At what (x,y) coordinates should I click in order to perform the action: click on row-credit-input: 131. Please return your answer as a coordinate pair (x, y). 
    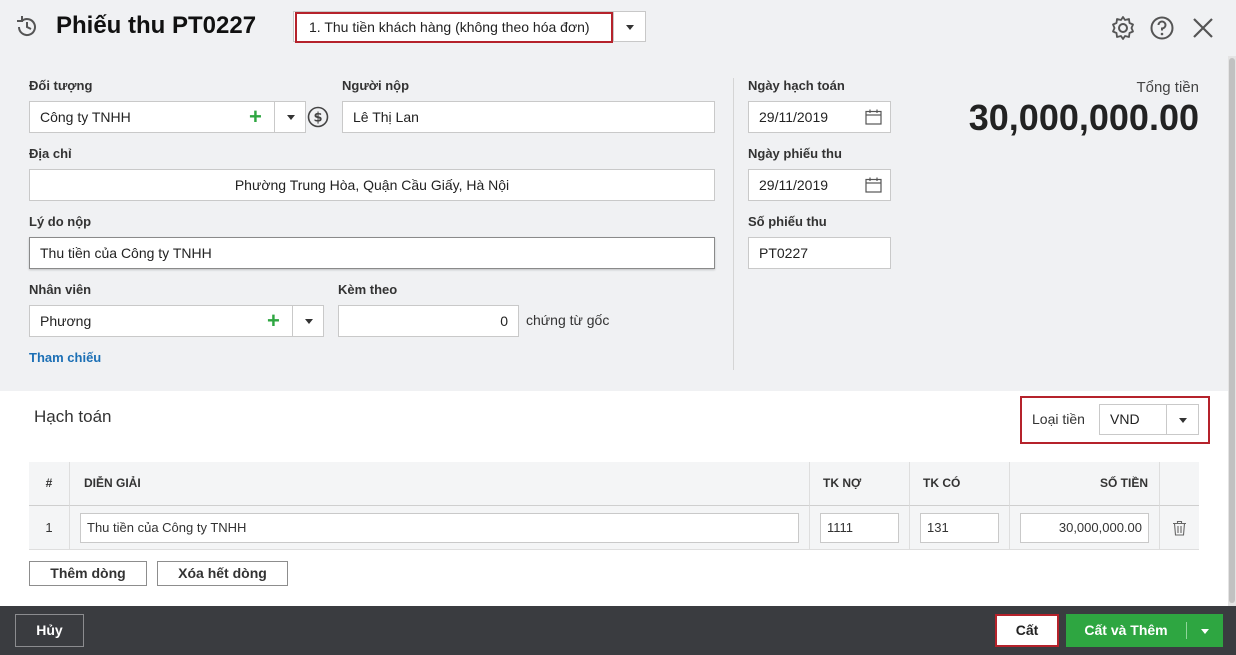
    Looking at the image, I should click on (959, 528).